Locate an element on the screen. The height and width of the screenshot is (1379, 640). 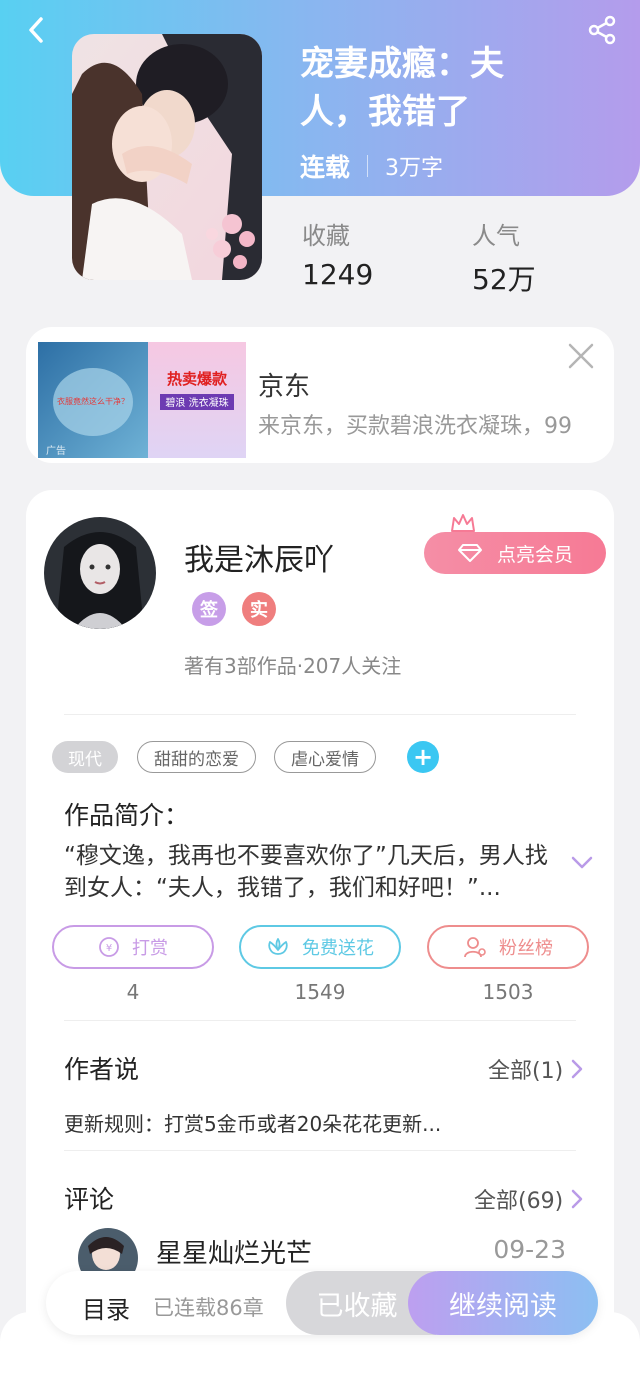
author-avatar-image is located at coordinates (100, 573).